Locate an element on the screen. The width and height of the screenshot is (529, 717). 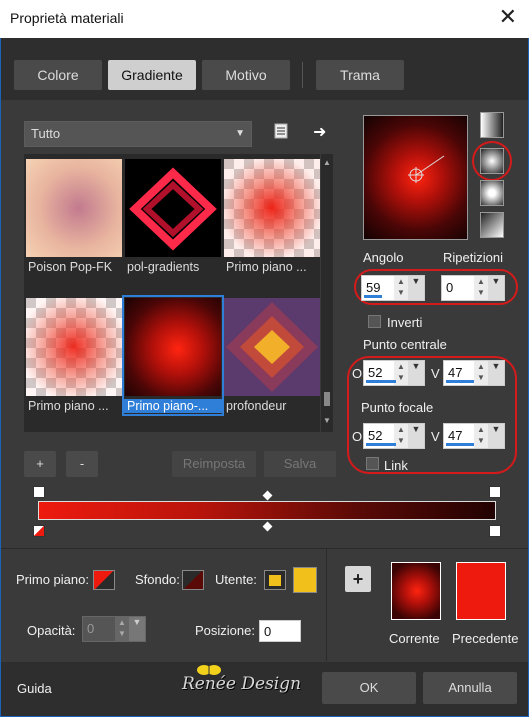
save-button: Salva is located at coordinates (300, 464).